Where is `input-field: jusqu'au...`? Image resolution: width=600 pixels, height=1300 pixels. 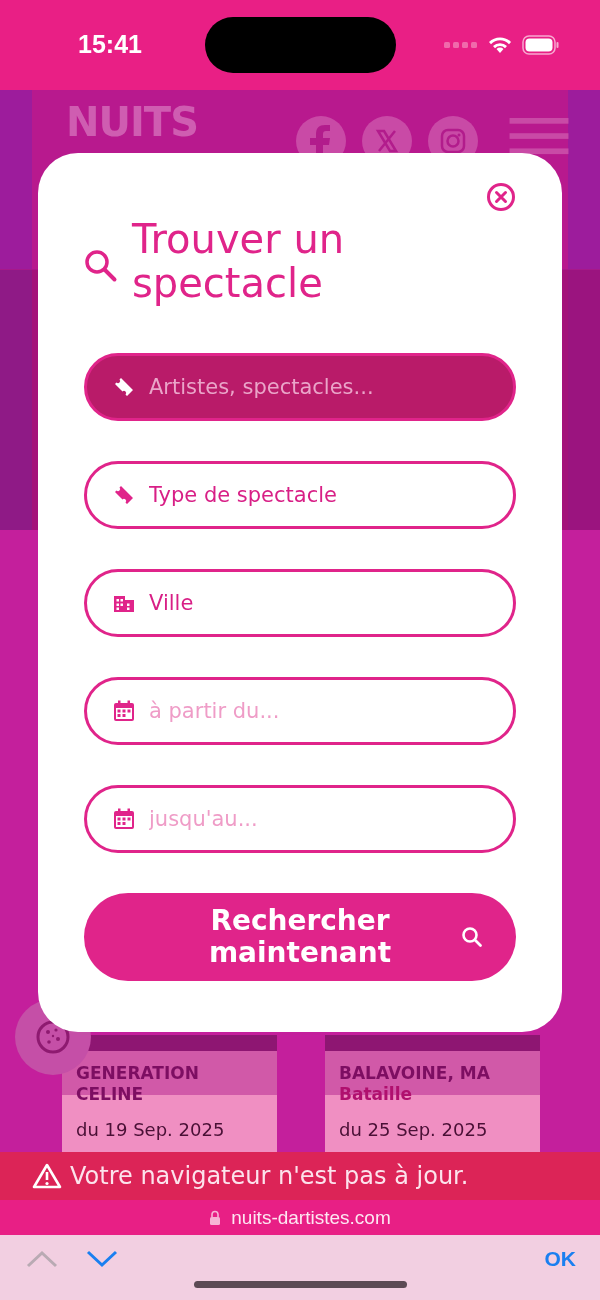
input-field: jusqu'au... is located at coordinates (300, 819).